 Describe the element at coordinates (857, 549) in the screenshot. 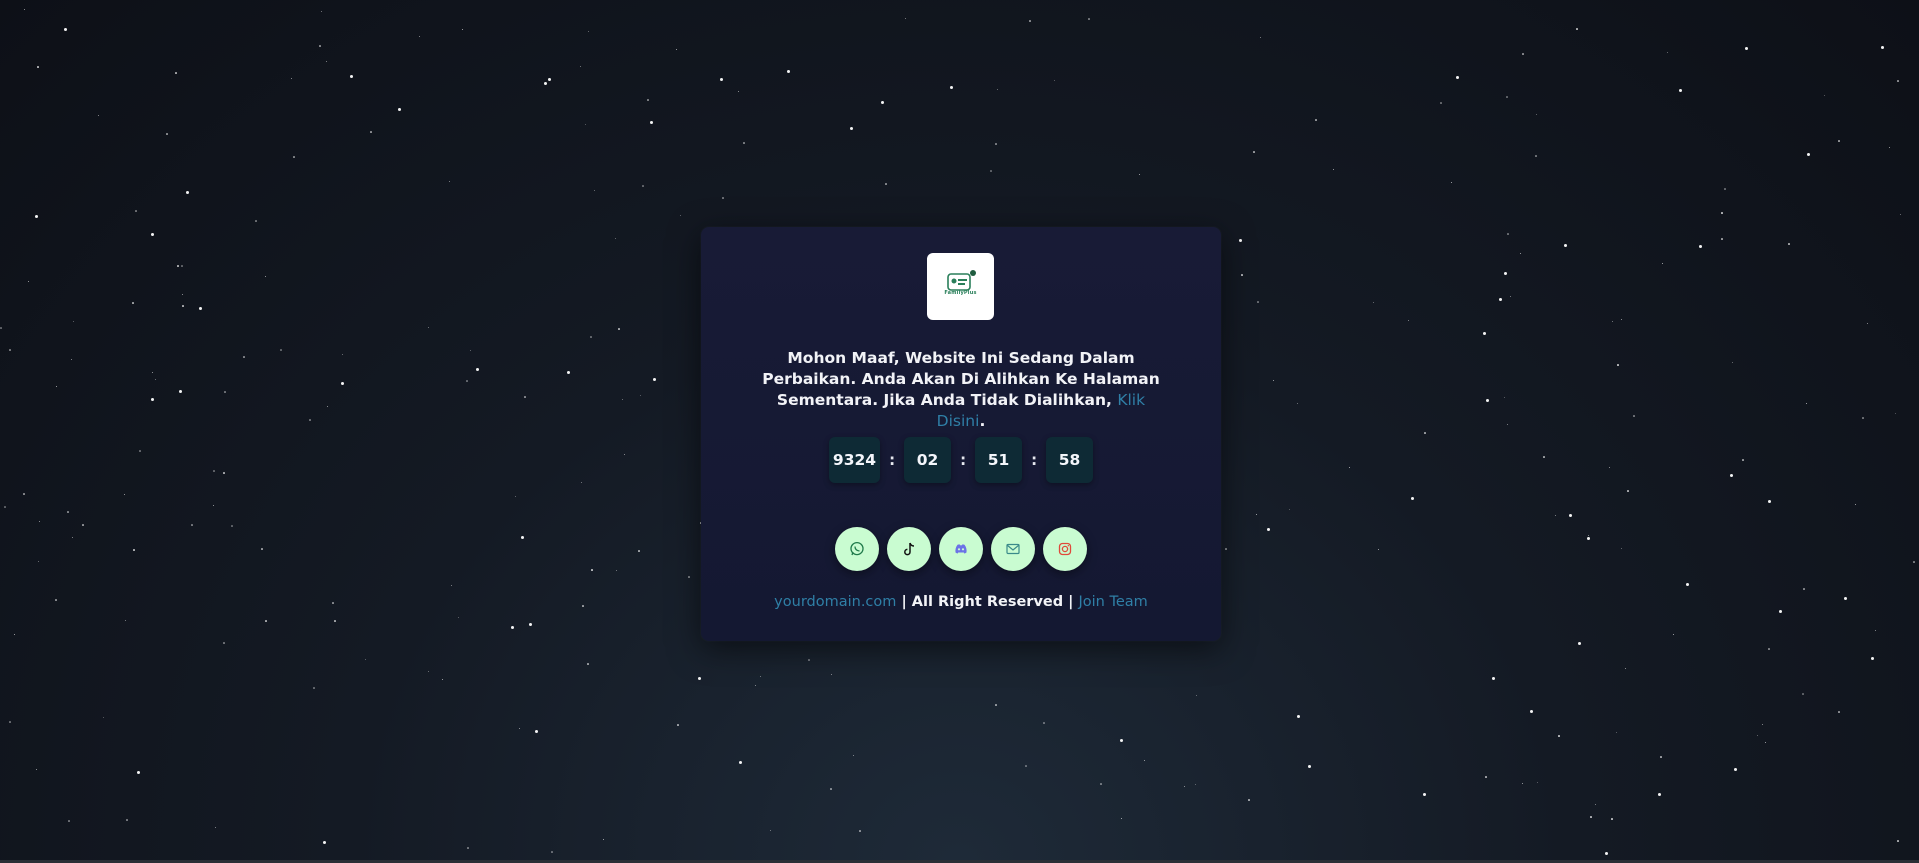

I see `whatsapp-button` at that location.